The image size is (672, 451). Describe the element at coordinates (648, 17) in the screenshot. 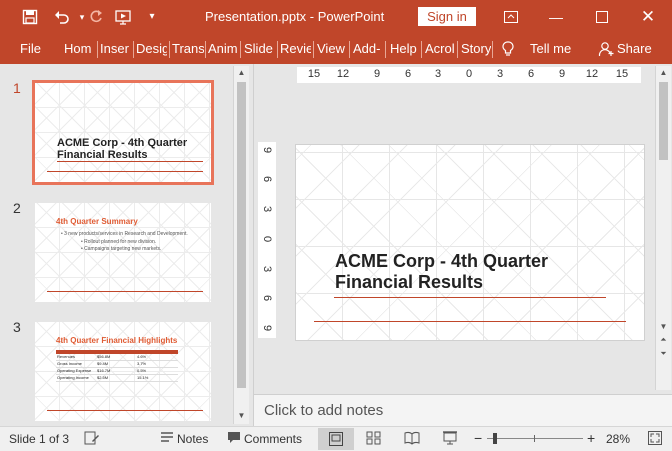

I see `close-icon: ✕` at that location.